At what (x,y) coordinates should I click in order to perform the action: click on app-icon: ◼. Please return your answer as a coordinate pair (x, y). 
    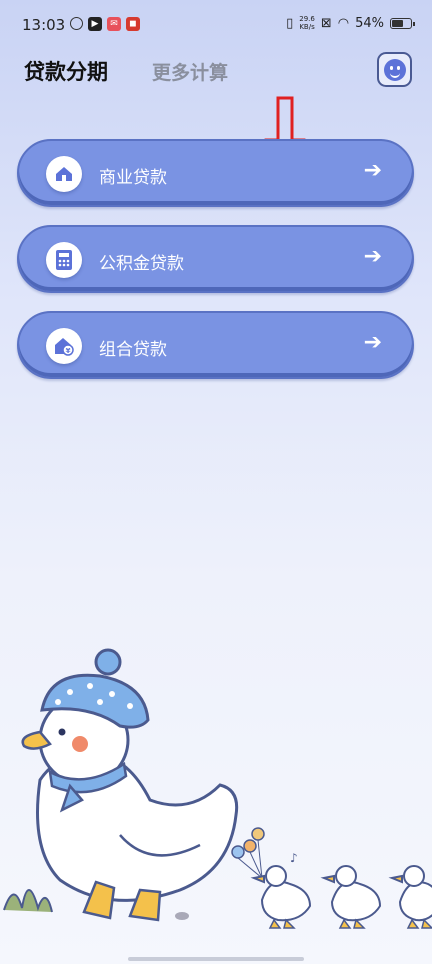
    Looking at the image, I should click on (133, 24).